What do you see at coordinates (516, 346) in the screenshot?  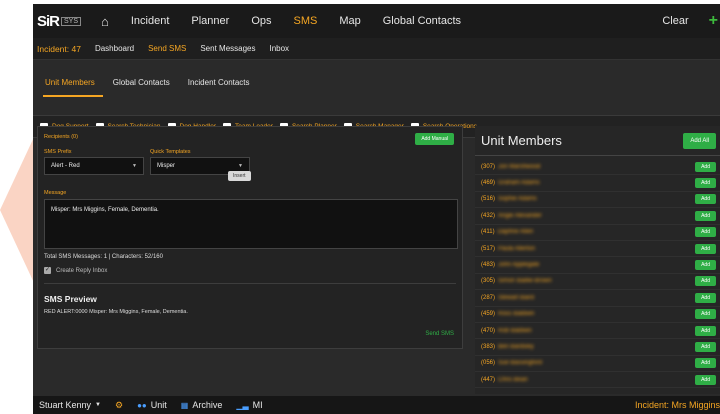 I see `member-name: Ben Bardsley` at bounding box center [516, 346].